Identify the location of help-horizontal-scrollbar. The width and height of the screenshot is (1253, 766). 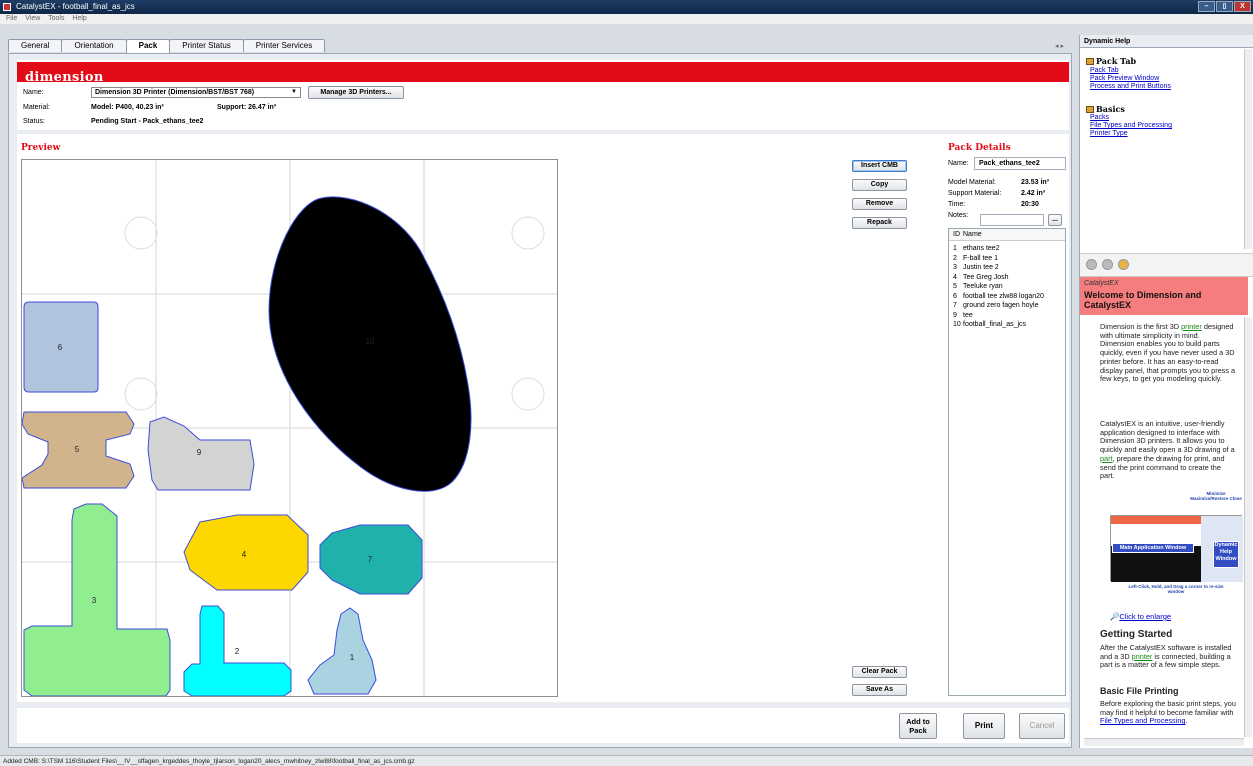
(1164, 742).